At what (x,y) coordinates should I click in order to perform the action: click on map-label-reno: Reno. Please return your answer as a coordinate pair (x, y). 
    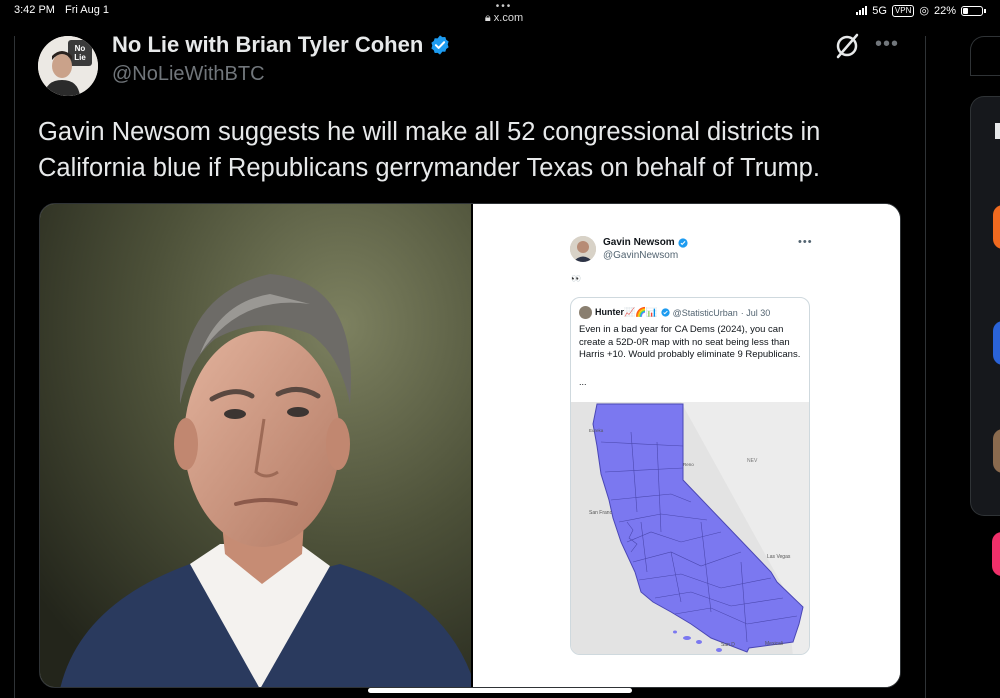
    Looking at the image, I should click on (688, 464).